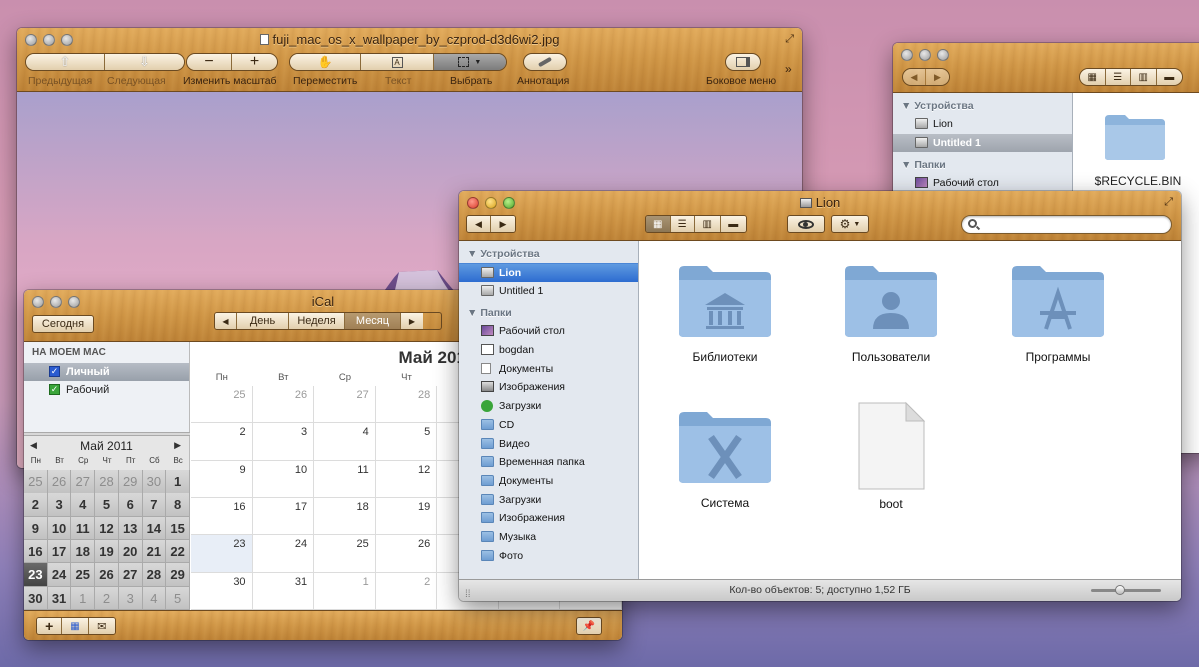  What do you see at coordinates (658, 224) in the screenshot?
I see `icon-view-button: ▦` at bounding box center [658, 224].